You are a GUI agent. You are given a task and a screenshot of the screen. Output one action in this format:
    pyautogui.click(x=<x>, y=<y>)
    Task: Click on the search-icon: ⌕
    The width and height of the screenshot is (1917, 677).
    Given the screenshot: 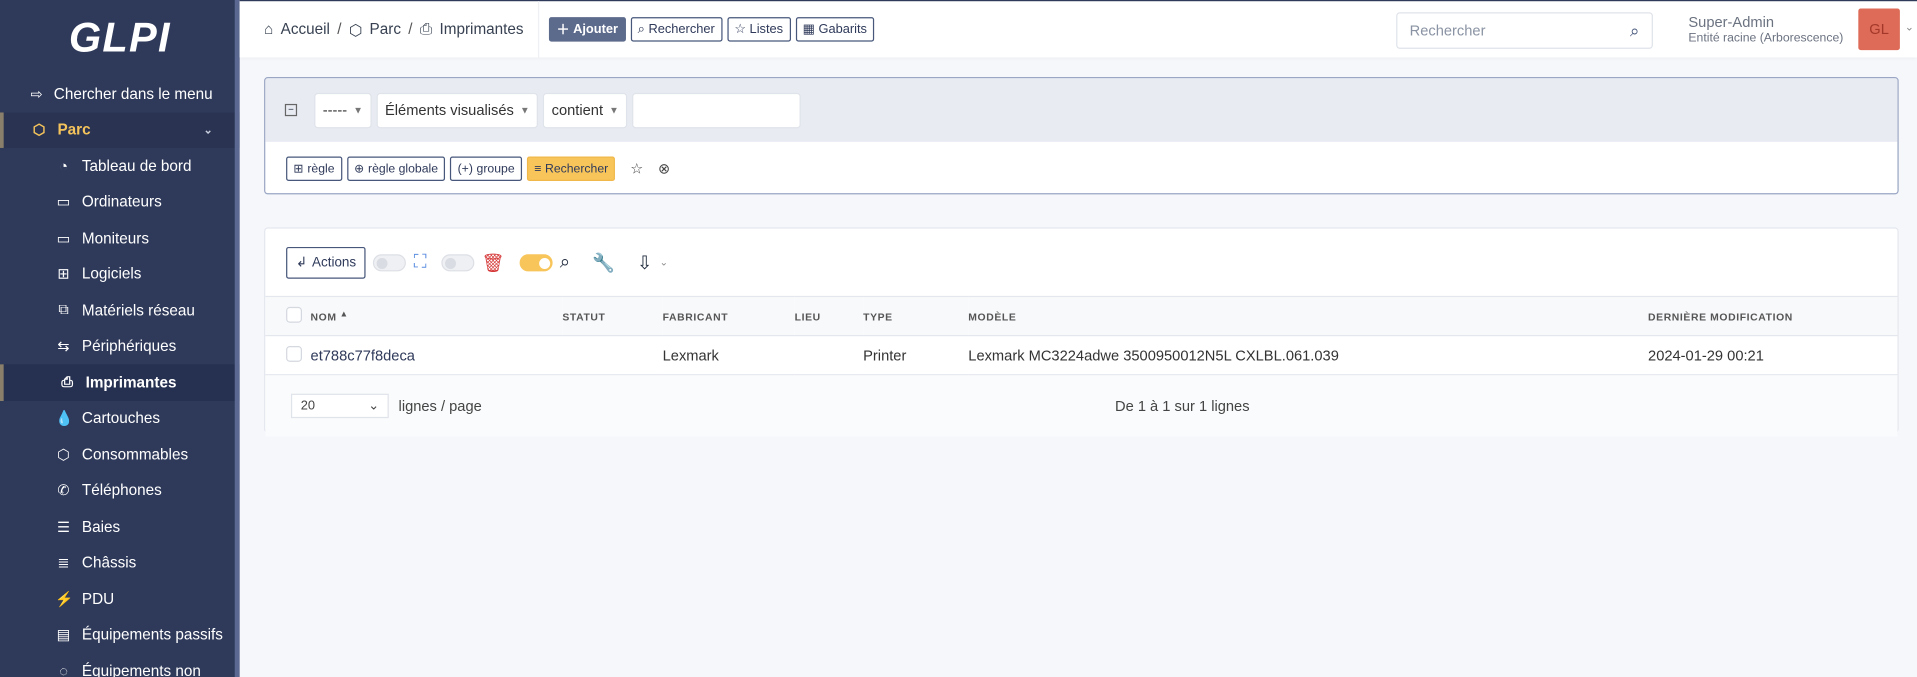 What is the action you would take?
    pyautogui.click(x=1635, y=30)
    